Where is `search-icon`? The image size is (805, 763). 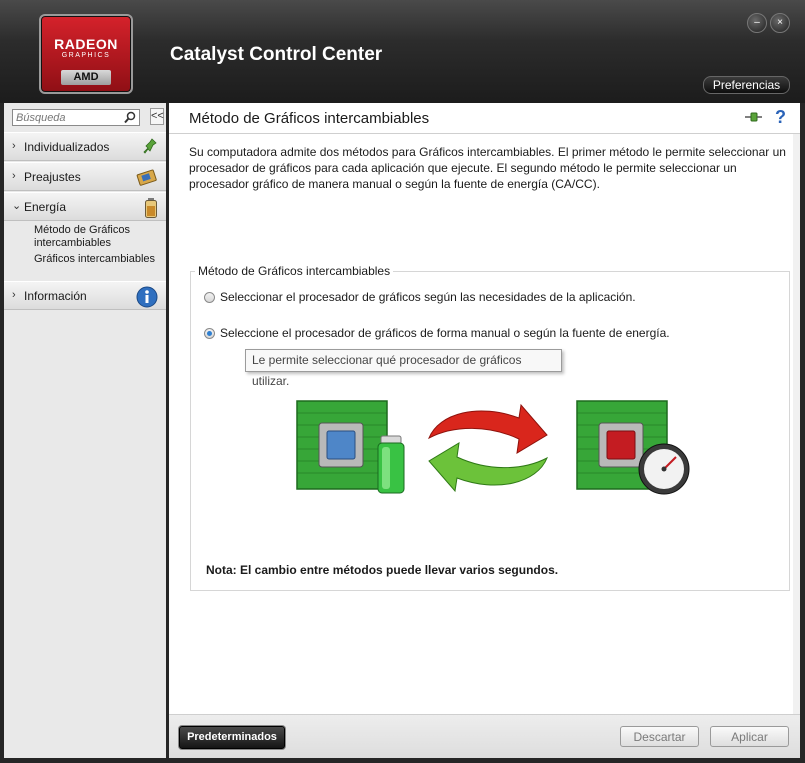 search-icon is located at coordinates (130, 117).